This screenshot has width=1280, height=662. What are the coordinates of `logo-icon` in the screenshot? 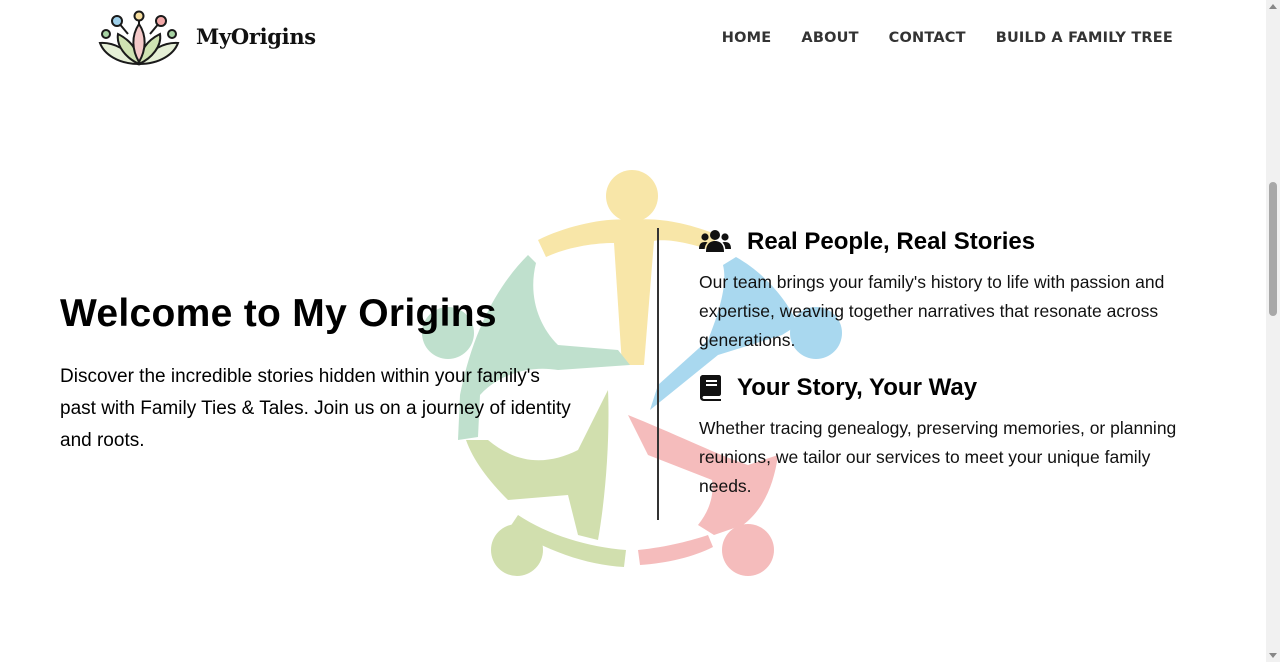 It's located at (139, 39).